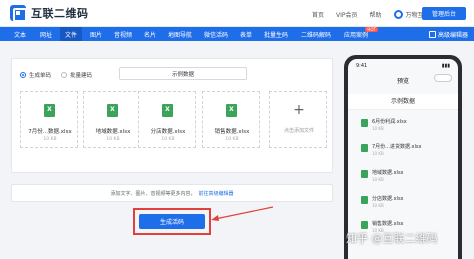 The image size is (474, 259). Describe the element at coordinates (444, 13) in the screenshot. I see `admin-button: 管理后台` at that location.